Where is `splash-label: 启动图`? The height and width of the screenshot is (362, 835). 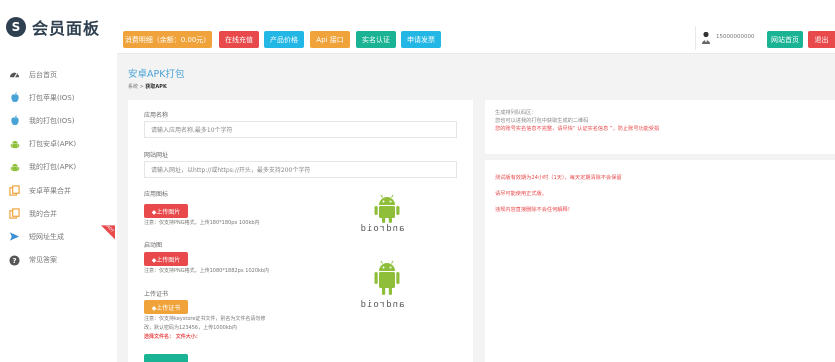 splash-label: 启动图 is located at coordinates (153, 245).